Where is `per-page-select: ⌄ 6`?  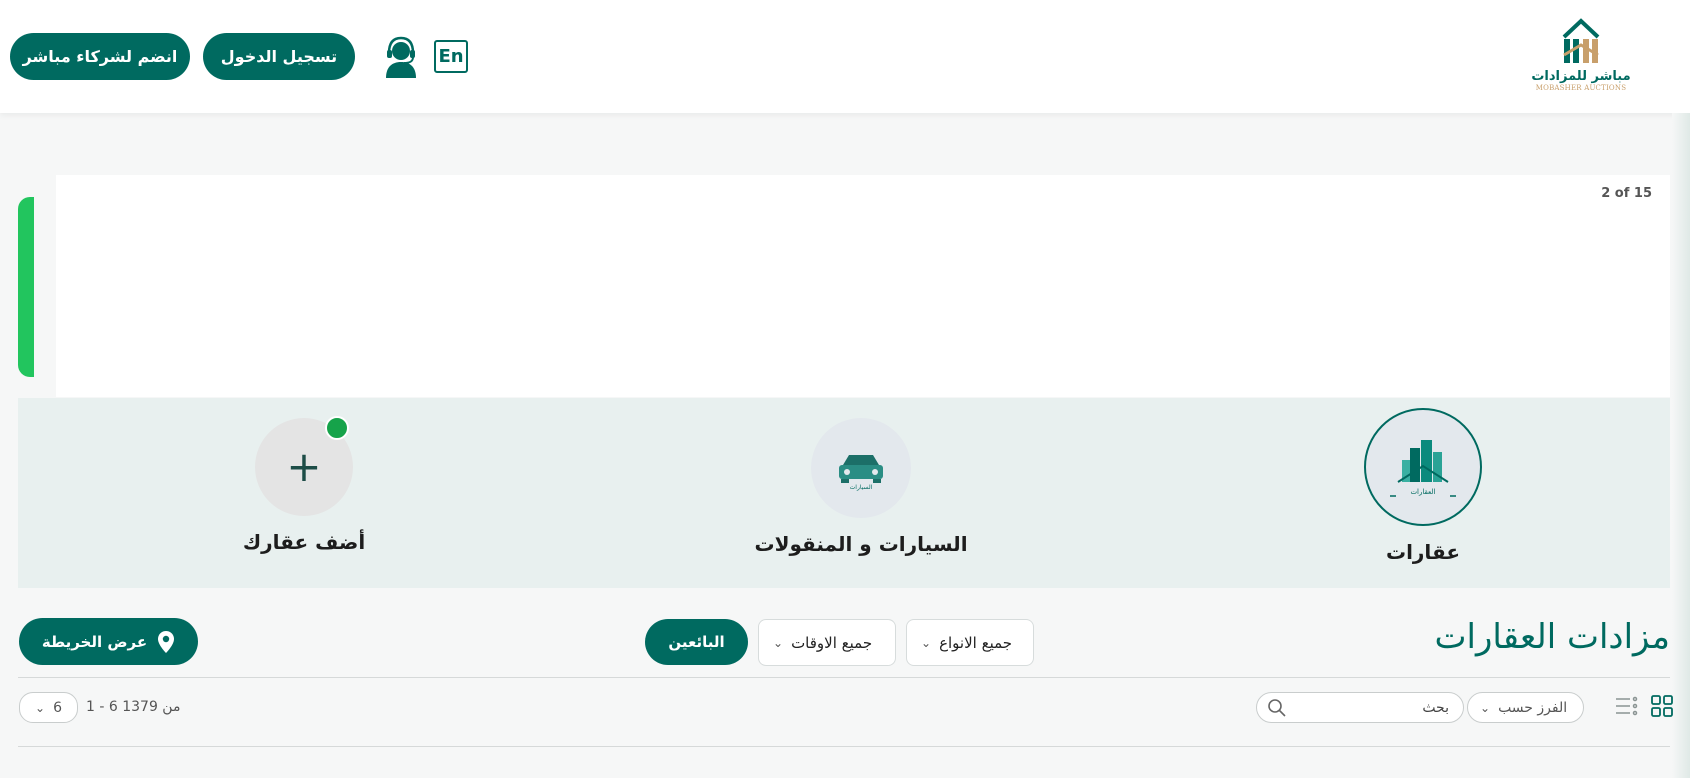
per-page-select: ⌄ 6 is located at coordinates (48, 707).